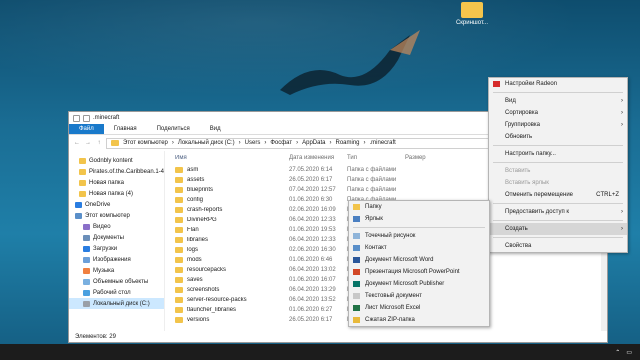 The height and width of the screenshot is (360, 640). What do you see at coordinates (227, 190) in the screenshot?
I see `file-name: blueprints` at bounding box center [227, 190].